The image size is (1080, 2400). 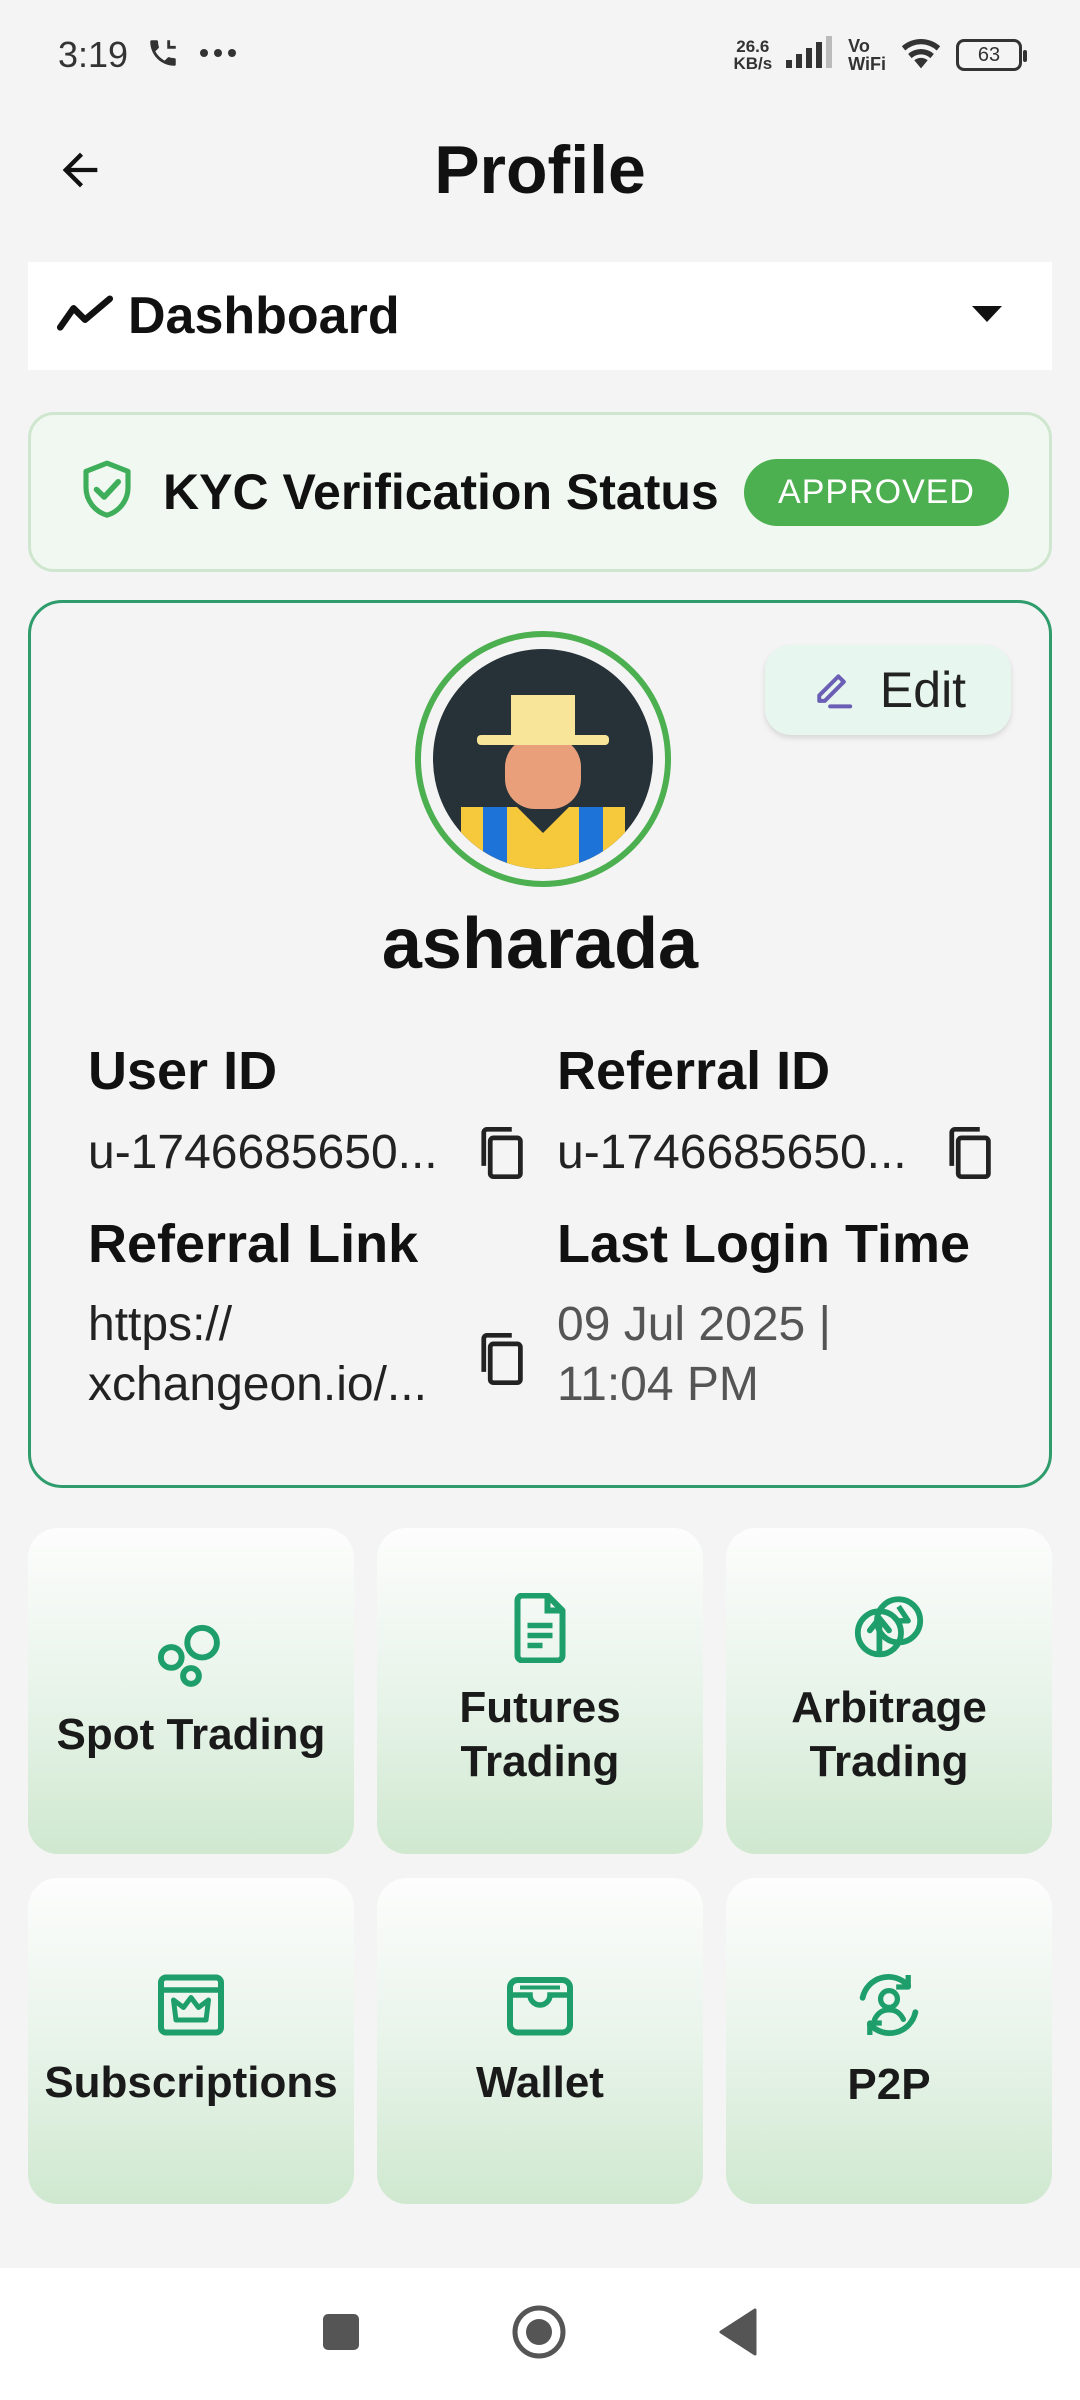 I want to click on tile-label: Arbitrage Trading, so click(x=889, y=1735).